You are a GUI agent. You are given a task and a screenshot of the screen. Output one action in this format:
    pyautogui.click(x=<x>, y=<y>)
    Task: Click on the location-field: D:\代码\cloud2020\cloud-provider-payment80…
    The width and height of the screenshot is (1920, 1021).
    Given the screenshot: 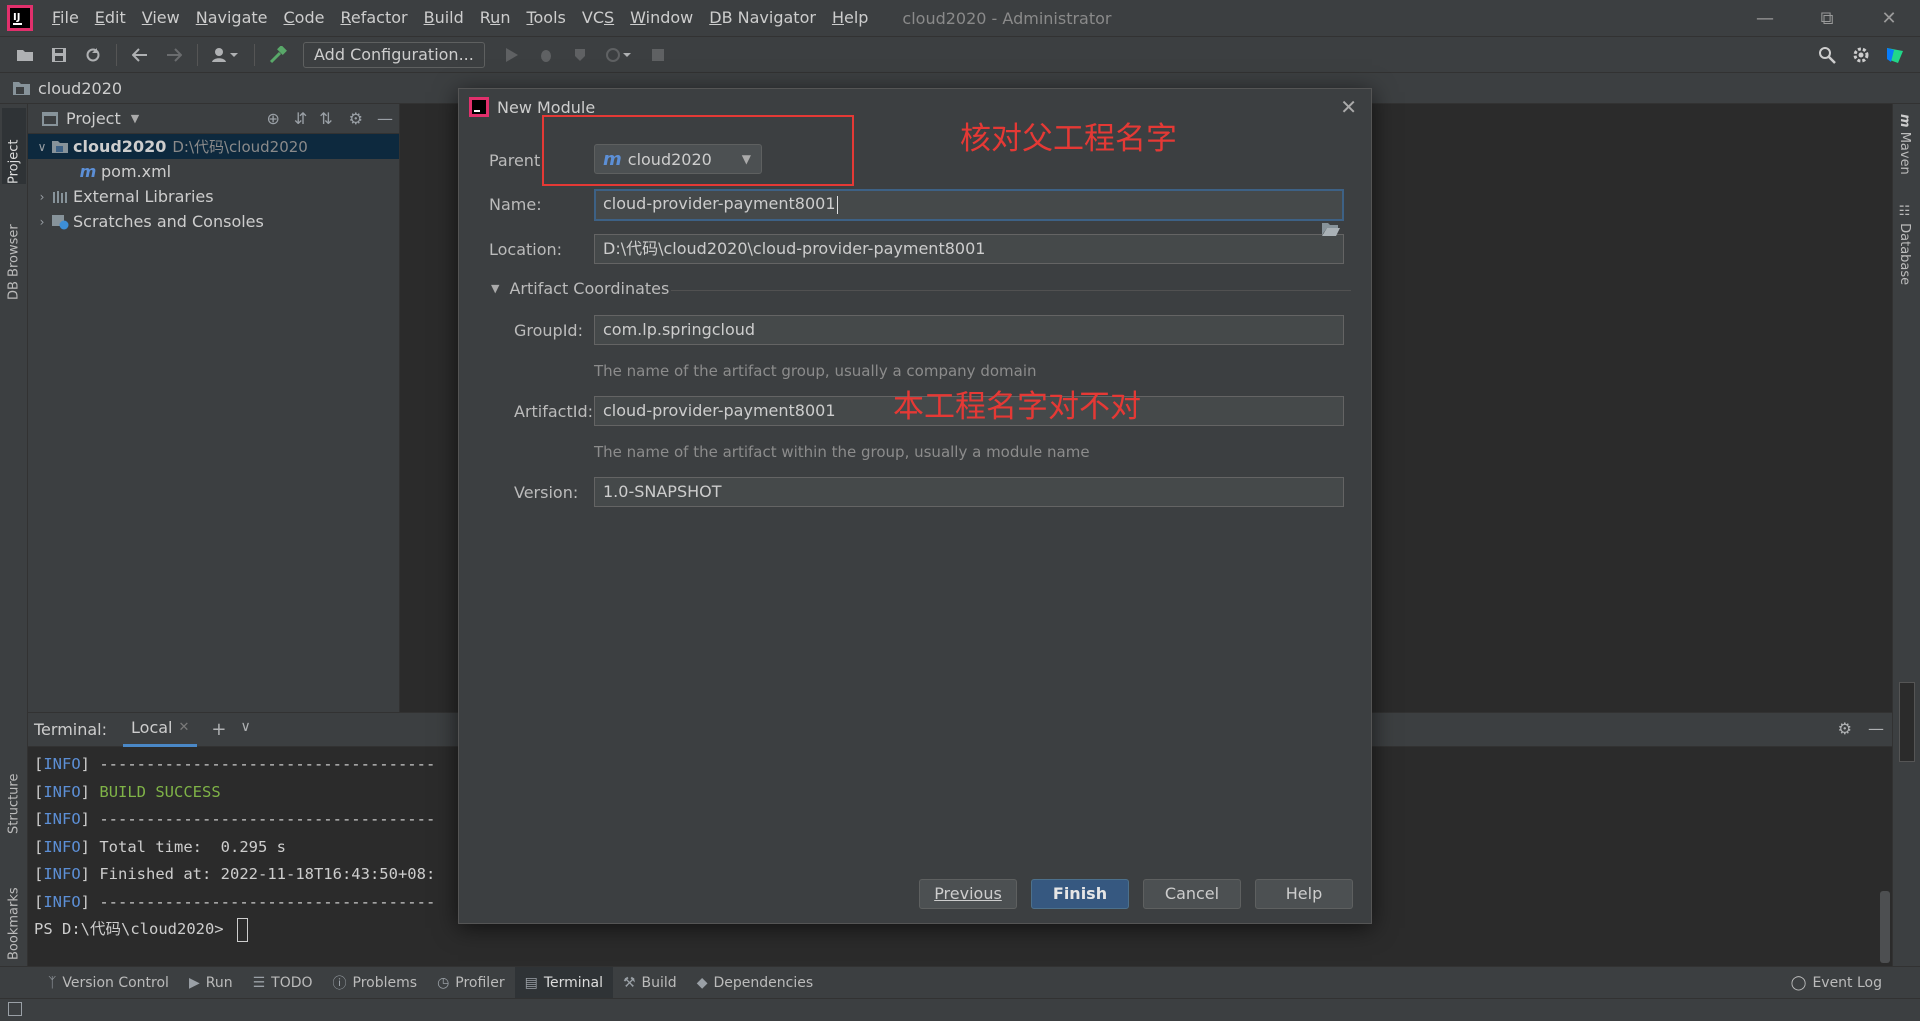 What is the action you would take?
    pyautogui.click(x=969, y=249)
    